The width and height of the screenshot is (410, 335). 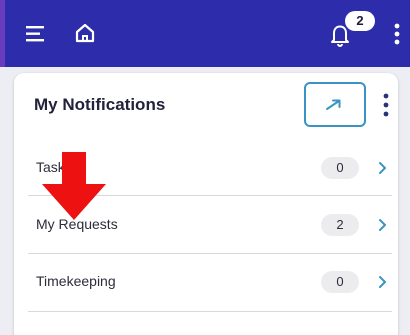 I want to click on menu-button, so click(x=37, y=34).